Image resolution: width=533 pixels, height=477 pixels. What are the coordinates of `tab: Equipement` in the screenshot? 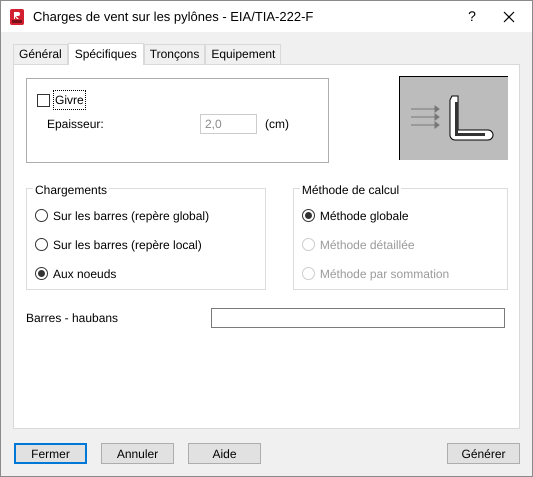 It's located at (243, 54).